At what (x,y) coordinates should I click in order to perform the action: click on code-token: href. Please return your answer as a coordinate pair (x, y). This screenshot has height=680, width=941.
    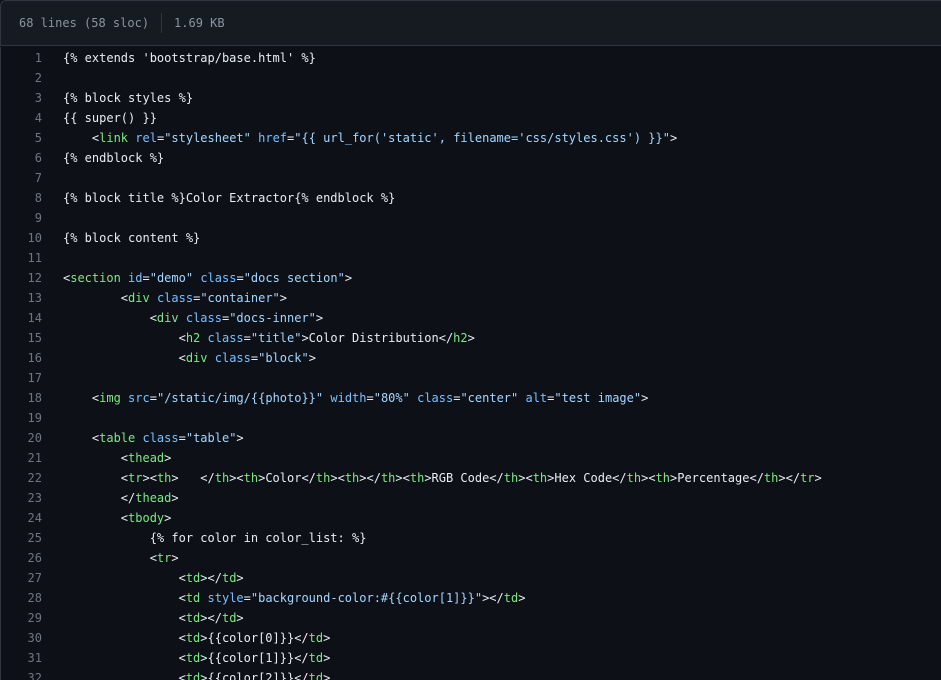
    Looking at the image, I should click on (273, 138).